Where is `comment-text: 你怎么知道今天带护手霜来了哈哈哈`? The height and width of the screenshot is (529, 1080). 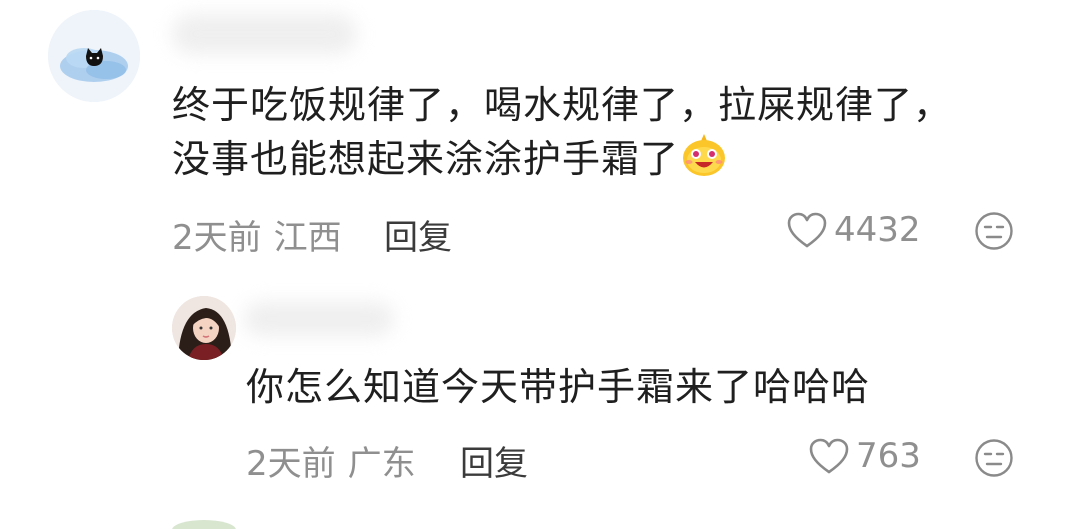
comment-text: 你怎么知道今天带护手霜来了哈哈哈 is located at coordinates (558, 387).